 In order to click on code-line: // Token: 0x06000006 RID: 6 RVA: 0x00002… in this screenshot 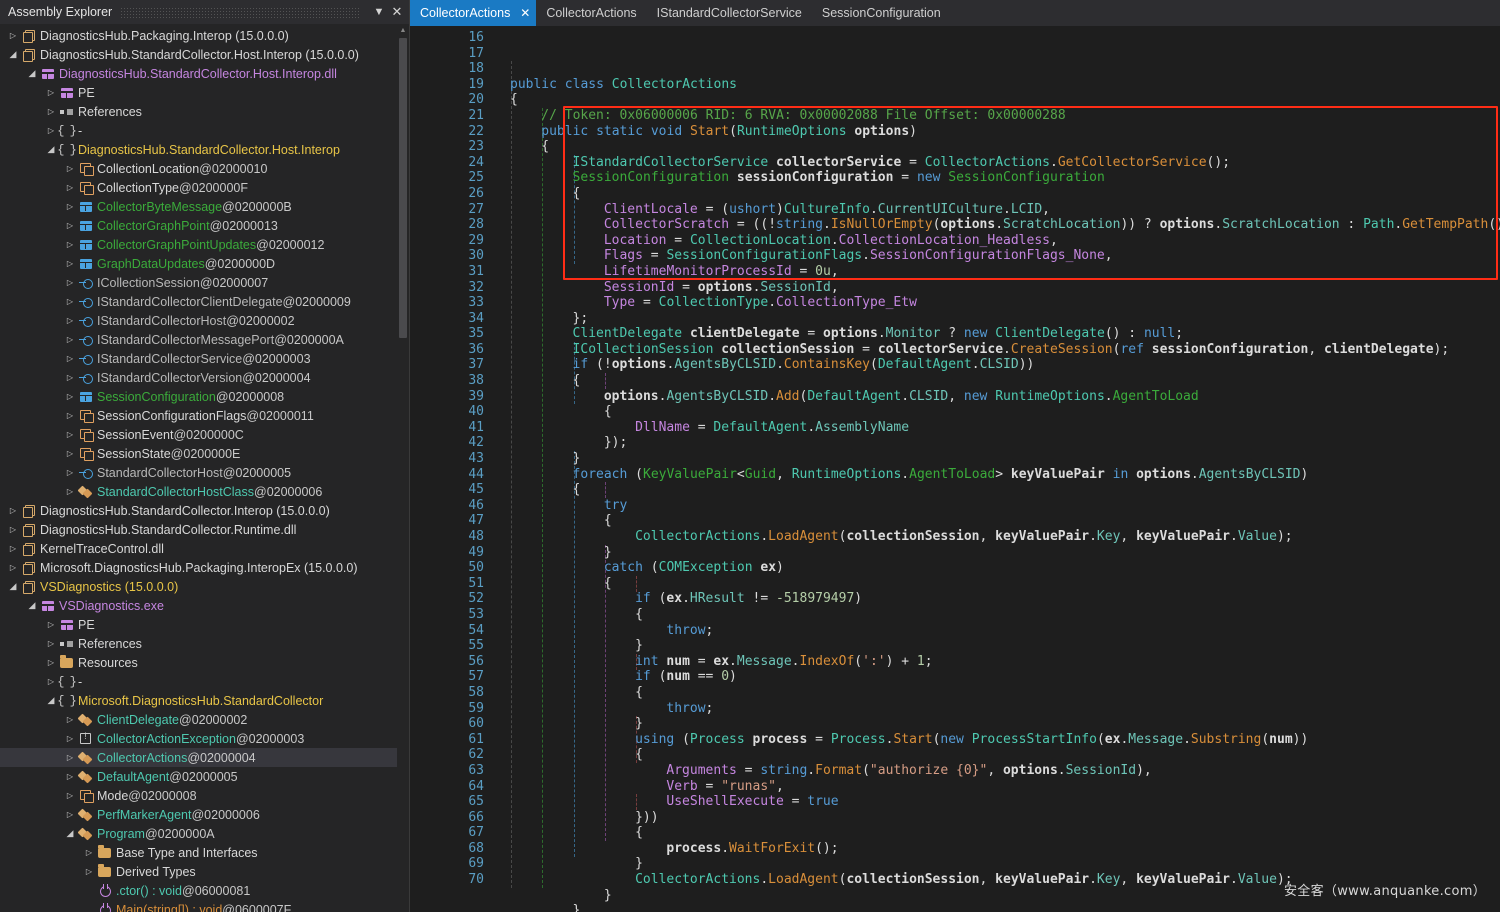, I will do `click(996, 116)`.